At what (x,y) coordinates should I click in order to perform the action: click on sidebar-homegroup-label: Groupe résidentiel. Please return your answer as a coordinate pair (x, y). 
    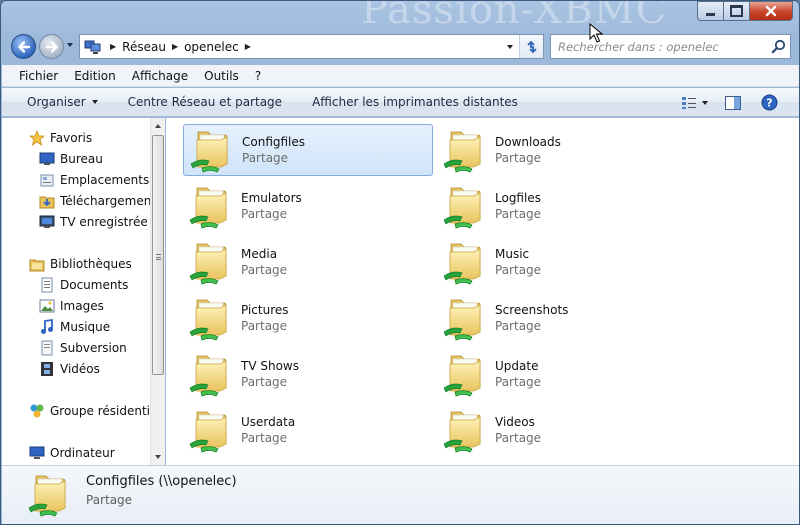
    Looking at the image, I should click on (100, 410).